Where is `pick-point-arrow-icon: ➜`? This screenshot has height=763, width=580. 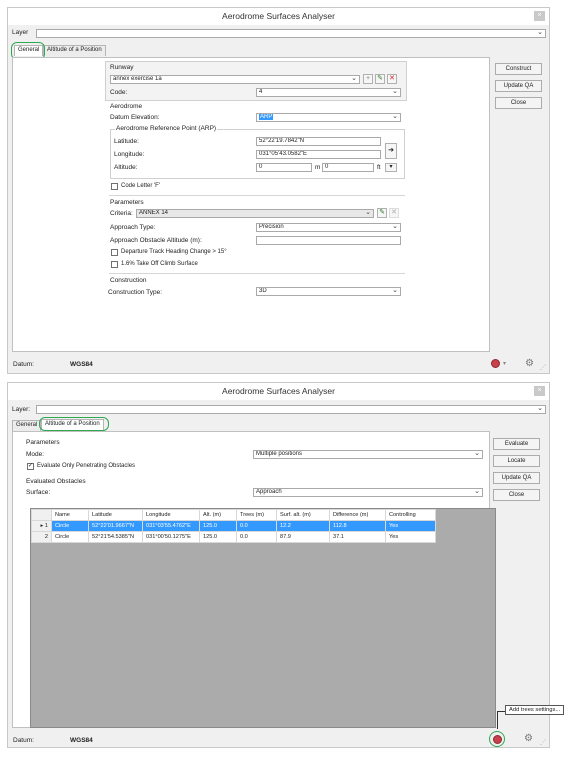
pick-point-arrow-icon: ➜ is located at coordinates (391, 151).